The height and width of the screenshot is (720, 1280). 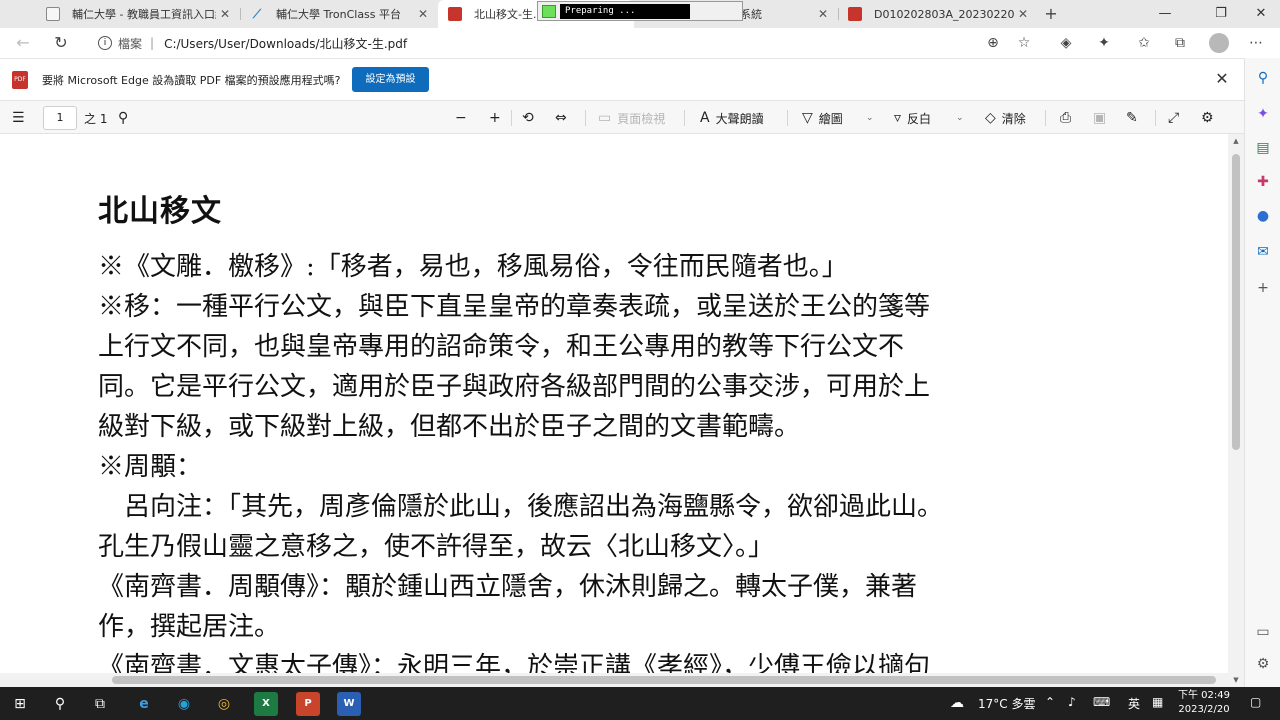 I want to click on task-view-icon: ⧉, so click(x=100, y=704).